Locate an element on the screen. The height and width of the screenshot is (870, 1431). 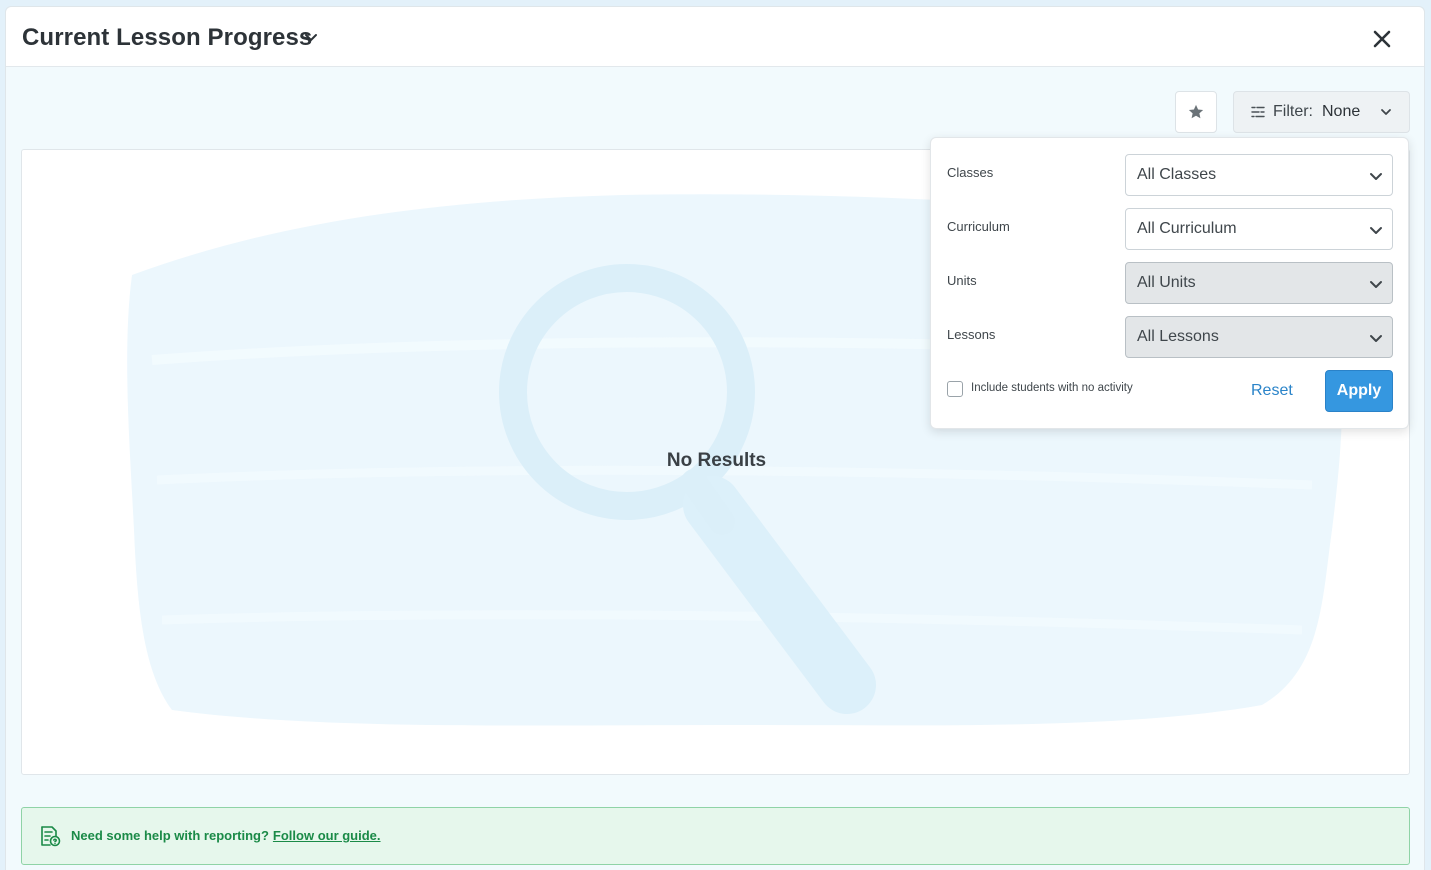
sliders-icon is located at coordinates (1258, 112).